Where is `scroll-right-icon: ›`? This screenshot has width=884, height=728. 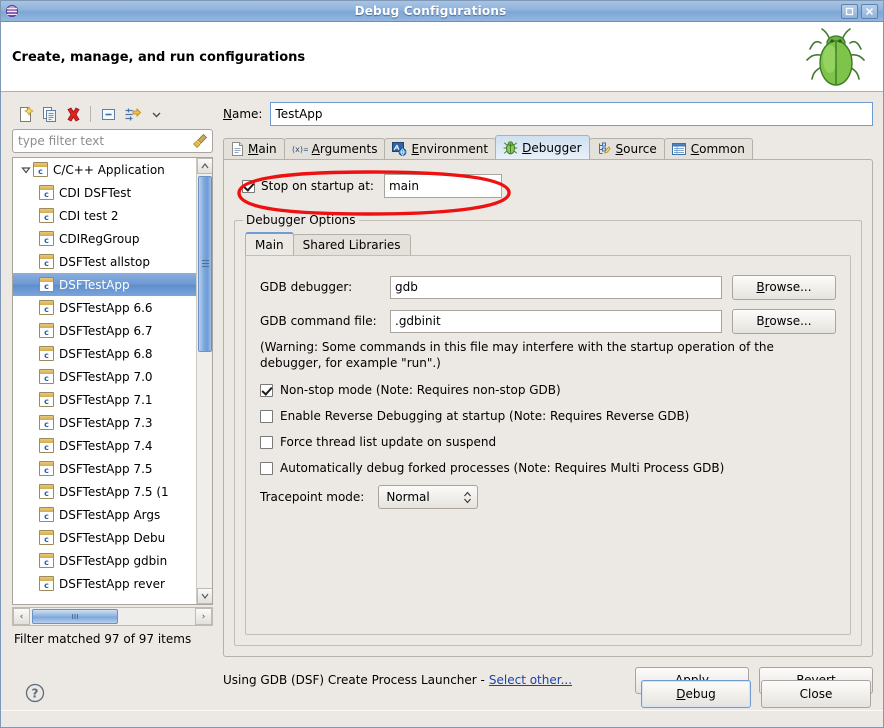 scroll-right-icon: › is located at coordinates (203, 616).